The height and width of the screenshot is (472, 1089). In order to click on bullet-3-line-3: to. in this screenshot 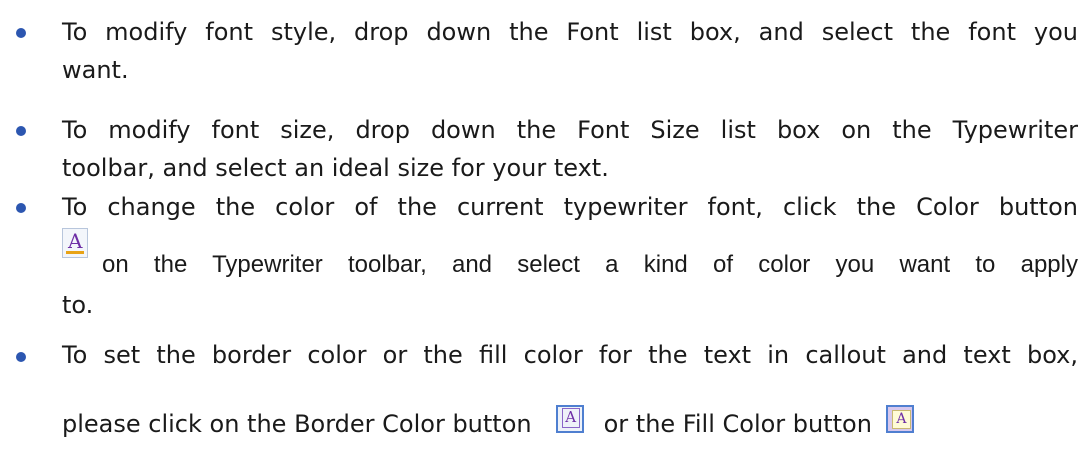, I will do `click(78, 305)`.